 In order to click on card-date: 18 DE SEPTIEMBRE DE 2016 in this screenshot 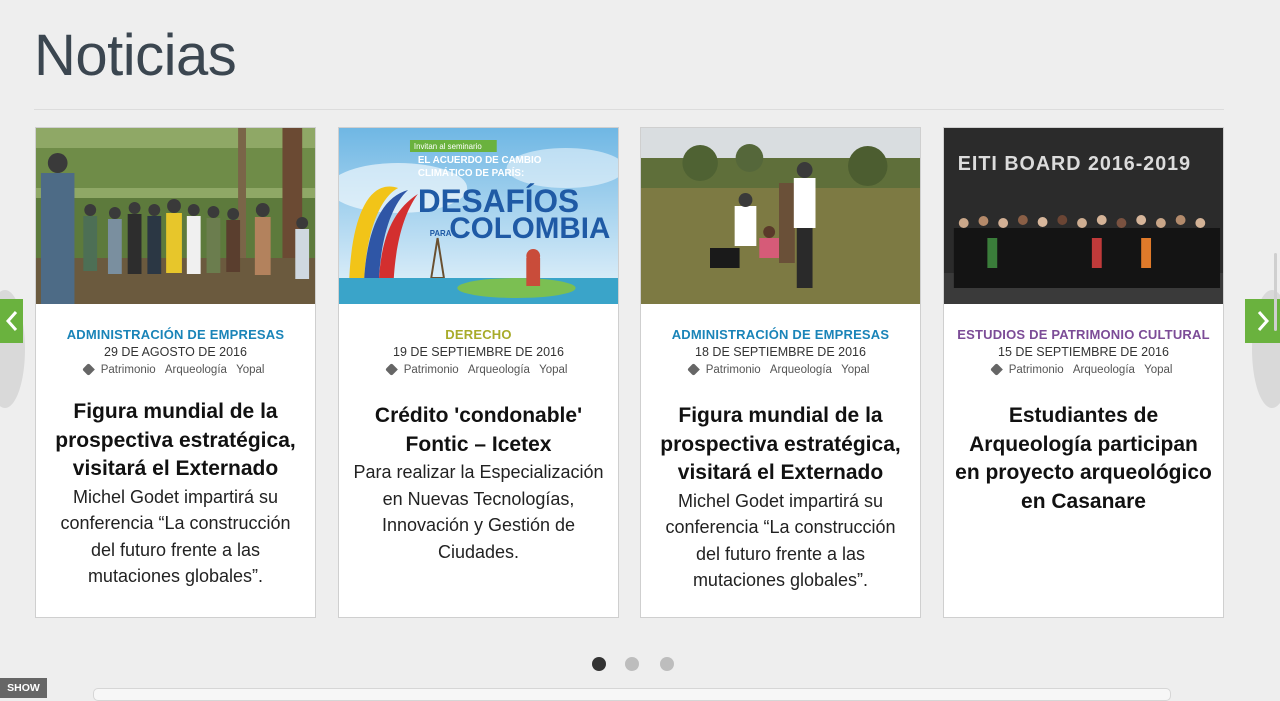, I will do `click(780, 352)`.